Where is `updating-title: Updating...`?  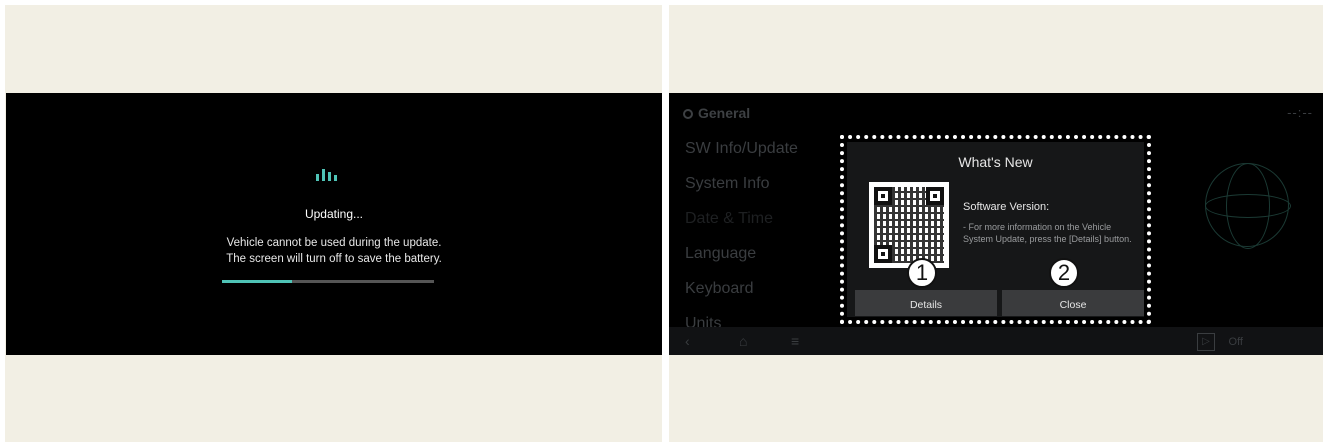 updating-title: Updating... is located at coordinates (334, 214).